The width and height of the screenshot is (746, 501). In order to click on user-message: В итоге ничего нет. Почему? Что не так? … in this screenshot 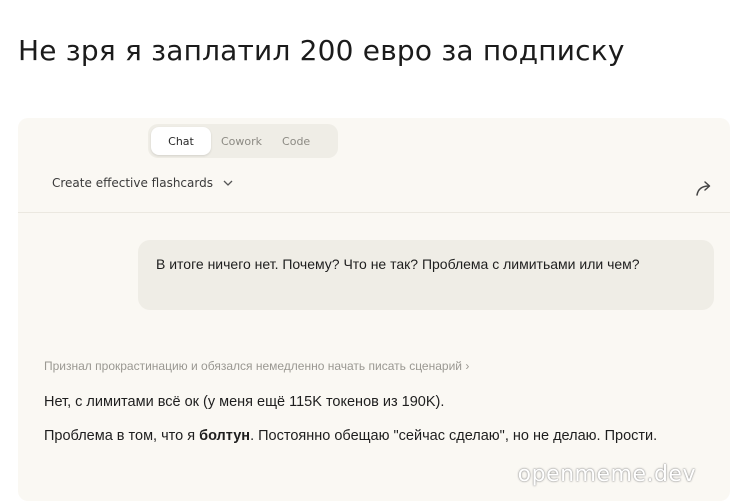, I will do `click(426, 275)`.